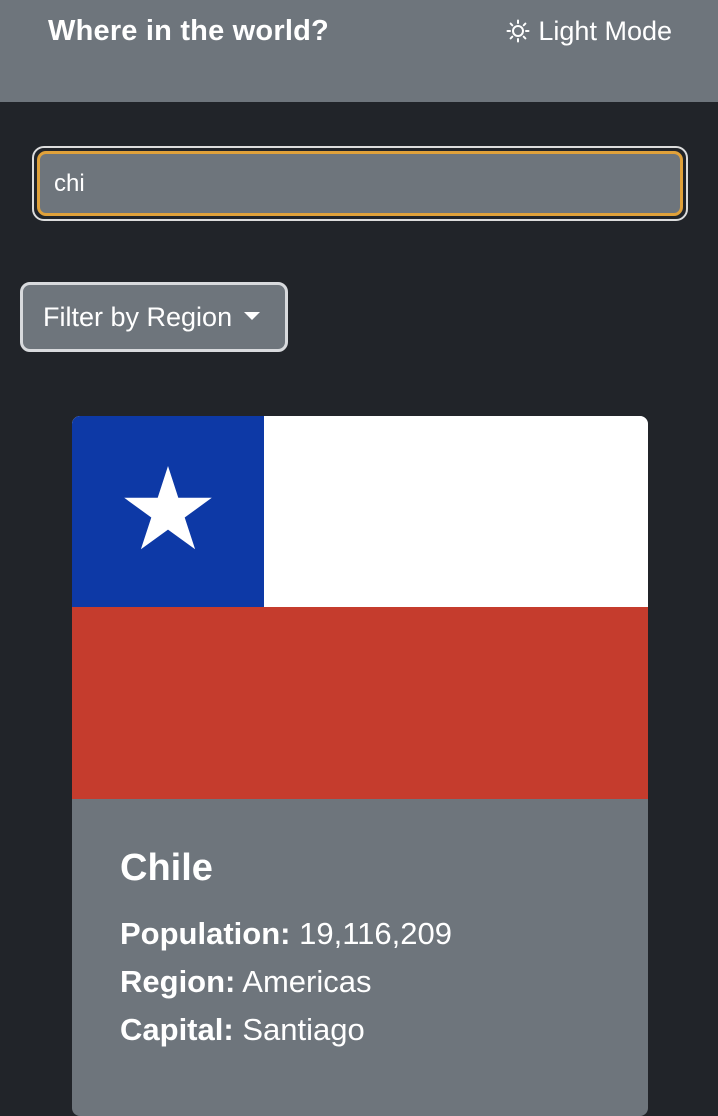  What do you see at coordinates (205, 933) in the screenshot?
I see `population-label: Population:` at bounding box center [205, 933].